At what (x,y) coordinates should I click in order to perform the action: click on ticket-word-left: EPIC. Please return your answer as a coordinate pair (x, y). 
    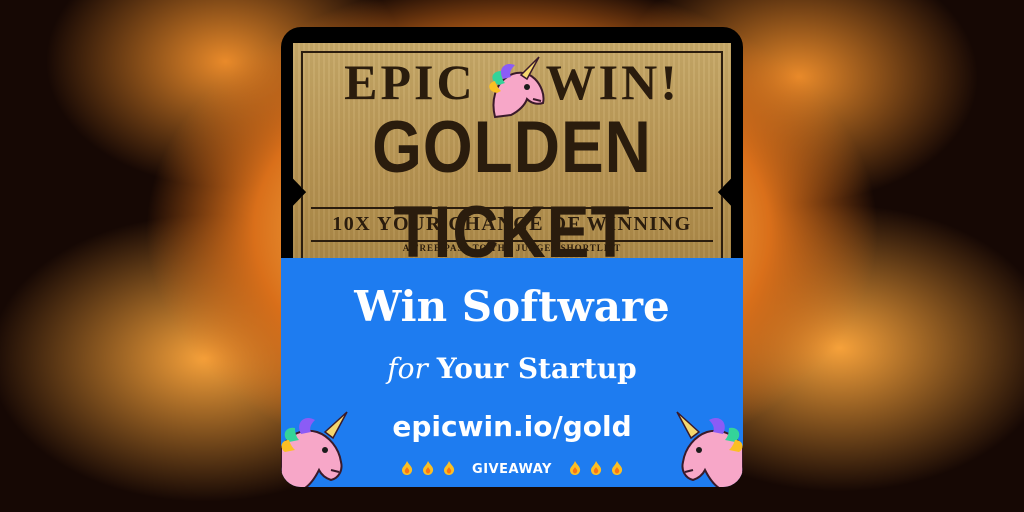
    Looking at the image, I should click on (410, 82).